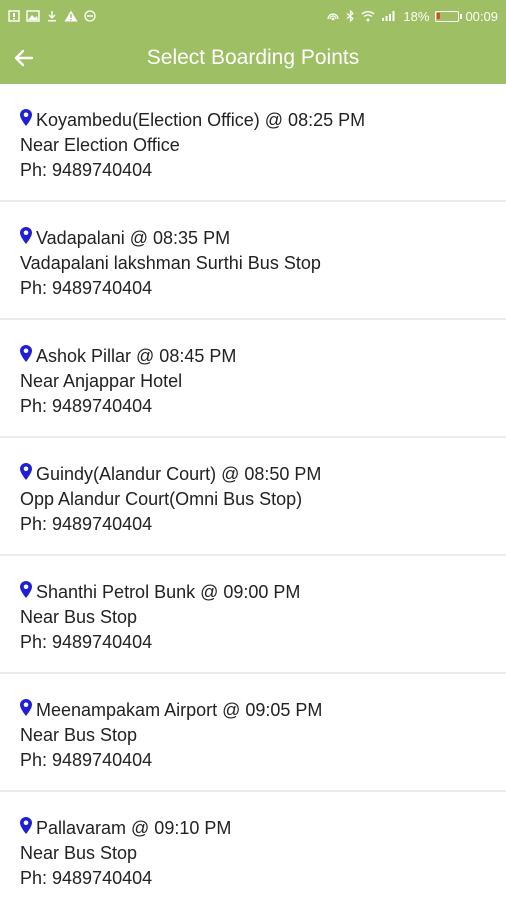 The width and height of the screenshot is (506, 900). I want to click on back-button, so click(24, 58).